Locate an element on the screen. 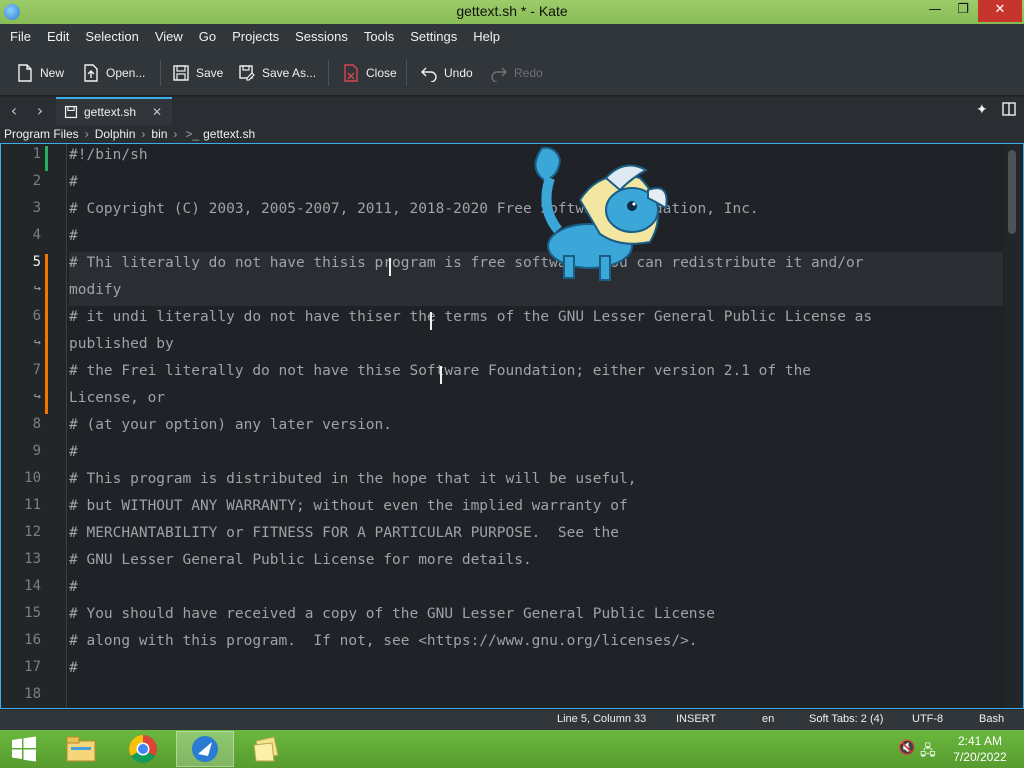 Image resolution: width=1024 pixels, height=768 pixels. line-number: 17 is located at coordinates (32, 667).